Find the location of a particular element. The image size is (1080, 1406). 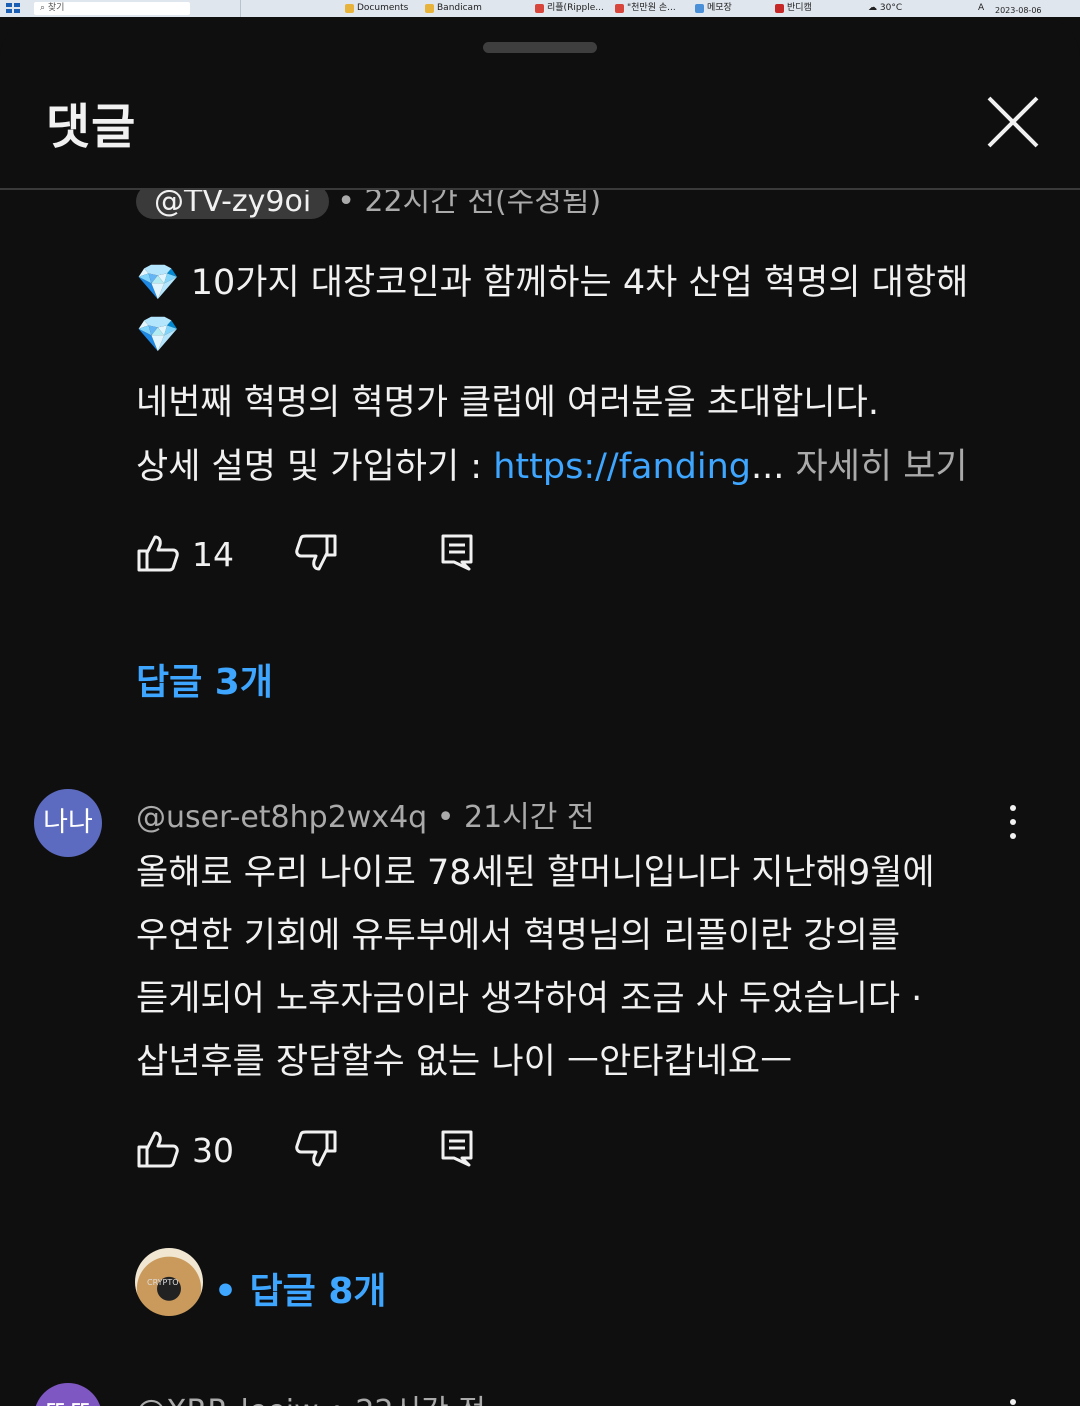

drag-handle is located at coordinates (540, 47).